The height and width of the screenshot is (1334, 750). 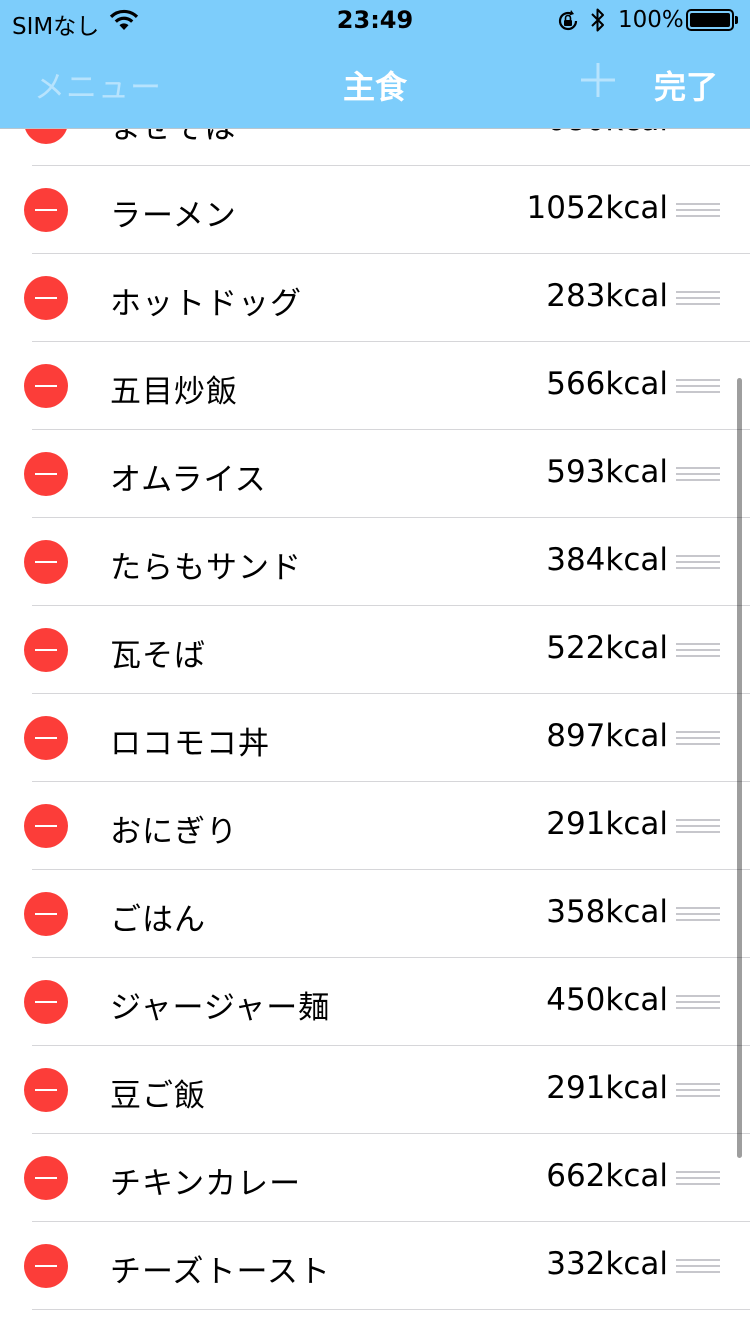 I want to click on list-item: おにぎり 291kcal, so click(x=375, y=826).